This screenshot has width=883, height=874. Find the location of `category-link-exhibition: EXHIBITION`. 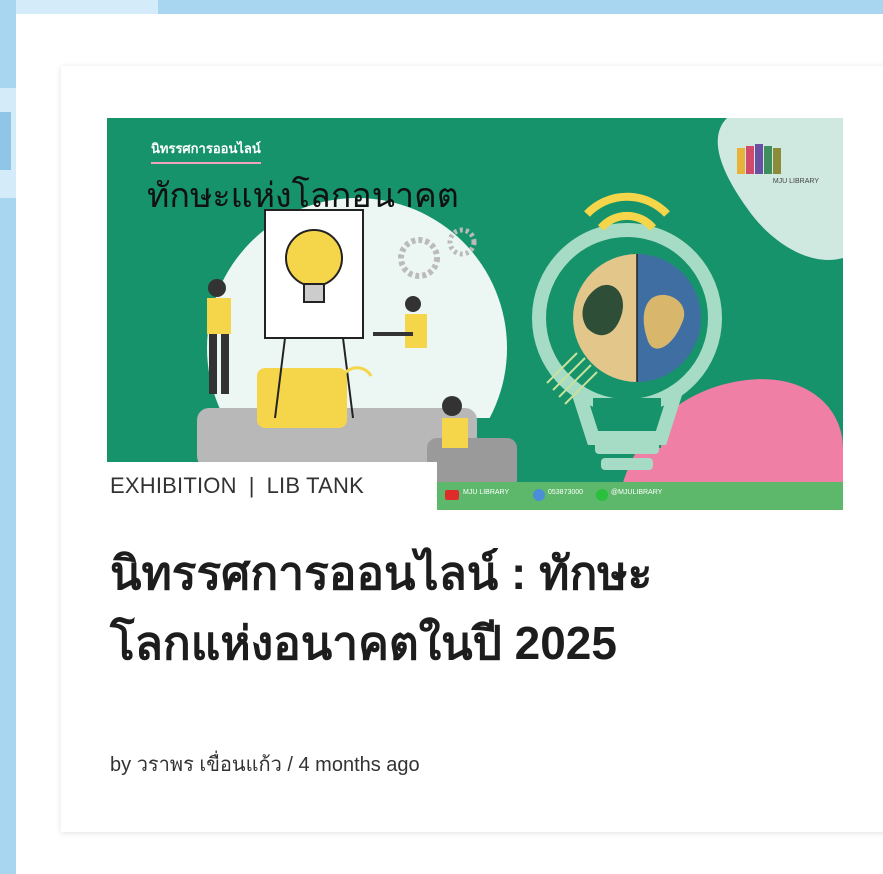

category-link-exhibition: EXHIBITION is located at coordinates (173, 486).